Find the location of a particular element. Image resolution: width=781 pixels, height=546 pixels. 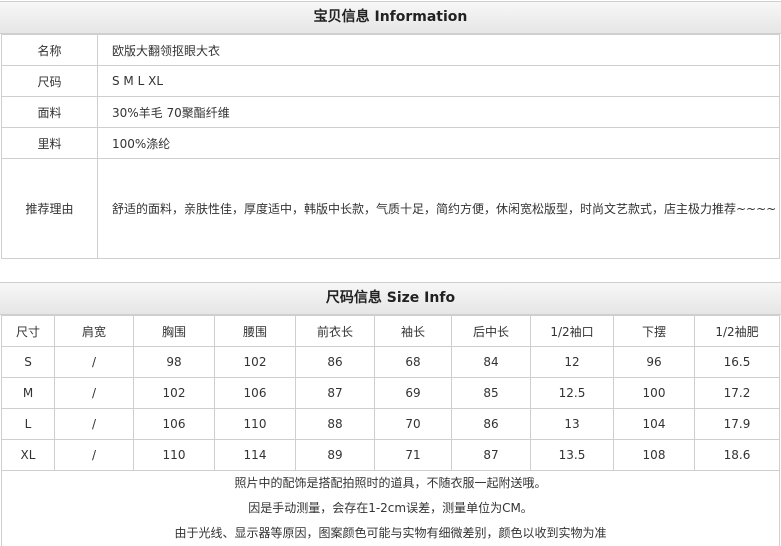

info-label: 里料 is located at coordinates (49, 143).